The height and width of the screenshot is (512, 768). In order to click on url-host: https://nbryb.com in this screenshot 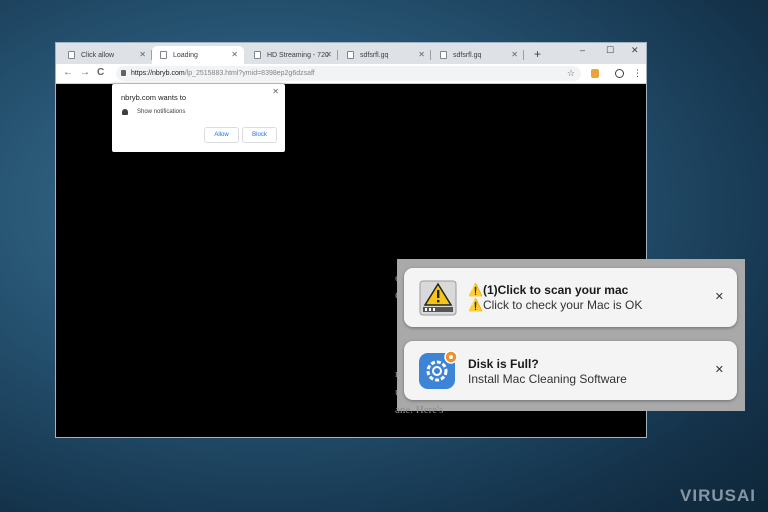, I will do `click(158, 73)`.